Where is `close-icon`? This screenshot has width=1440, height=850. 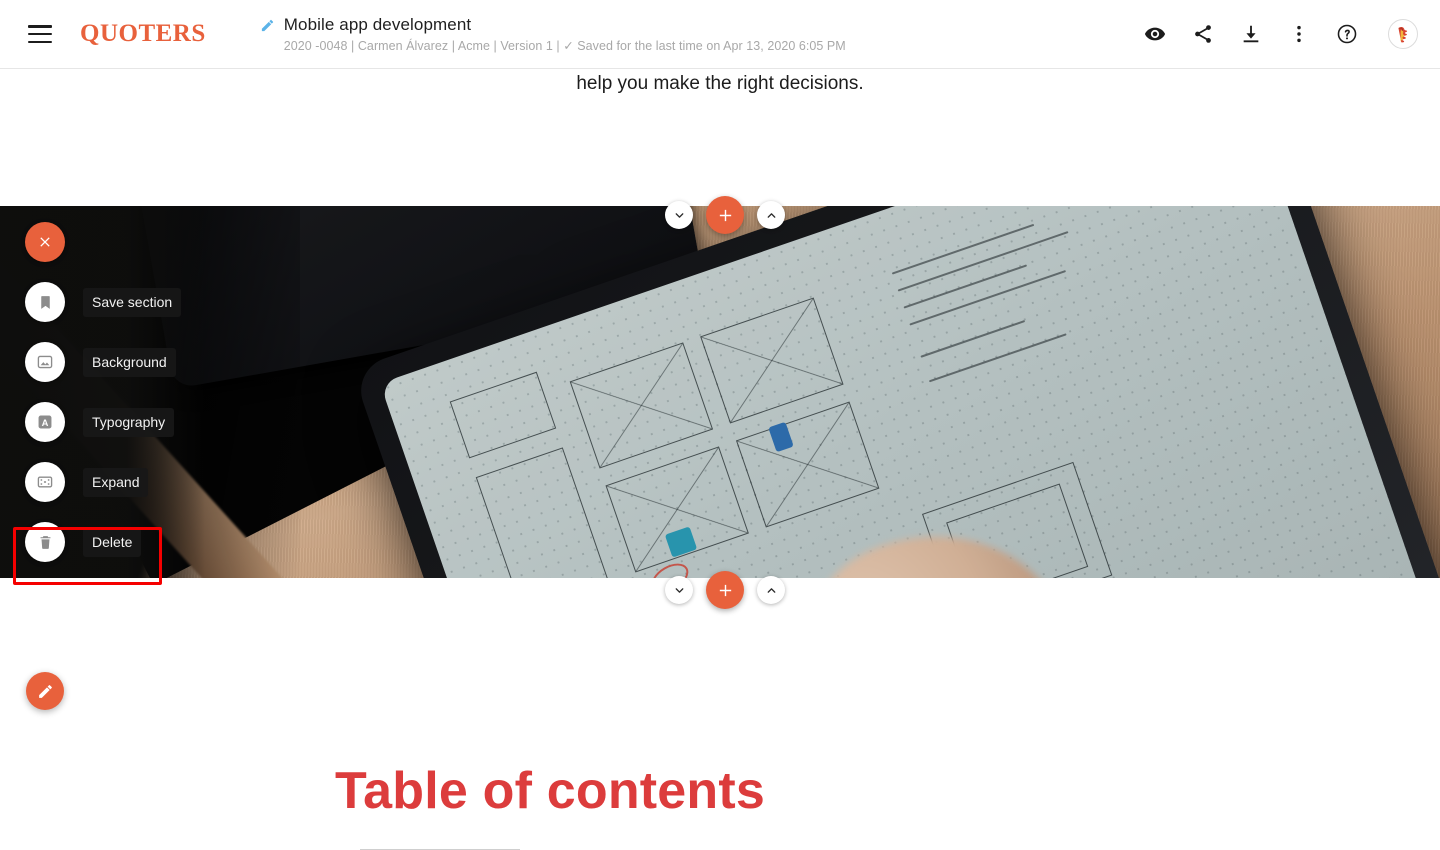
close-icon is located at coordinates (45, 242).